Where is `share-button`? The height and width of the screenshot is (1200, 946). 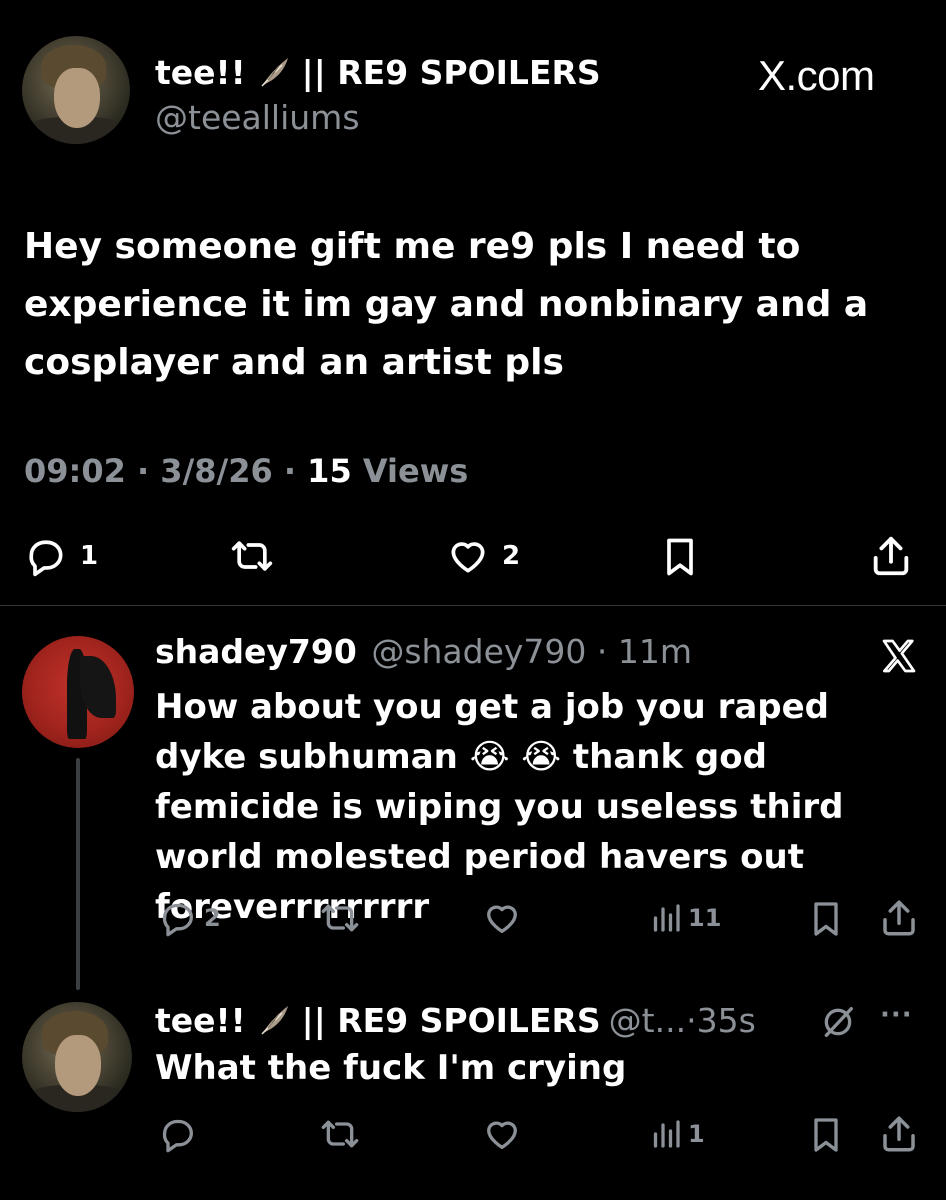
share-button is located at coordinates (891, 556).